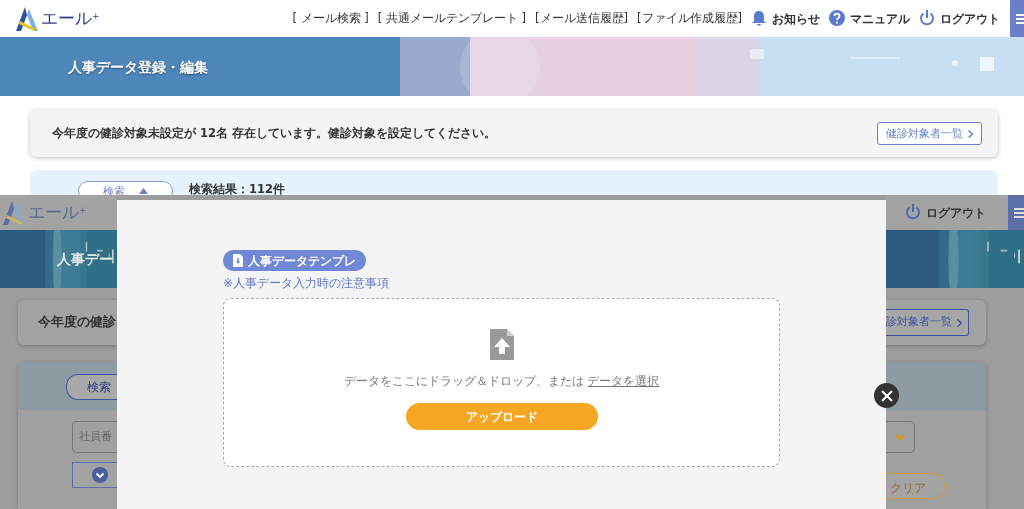  I want to click on nav-link: [ 共通メールテンプレート ], so click(452, 18).